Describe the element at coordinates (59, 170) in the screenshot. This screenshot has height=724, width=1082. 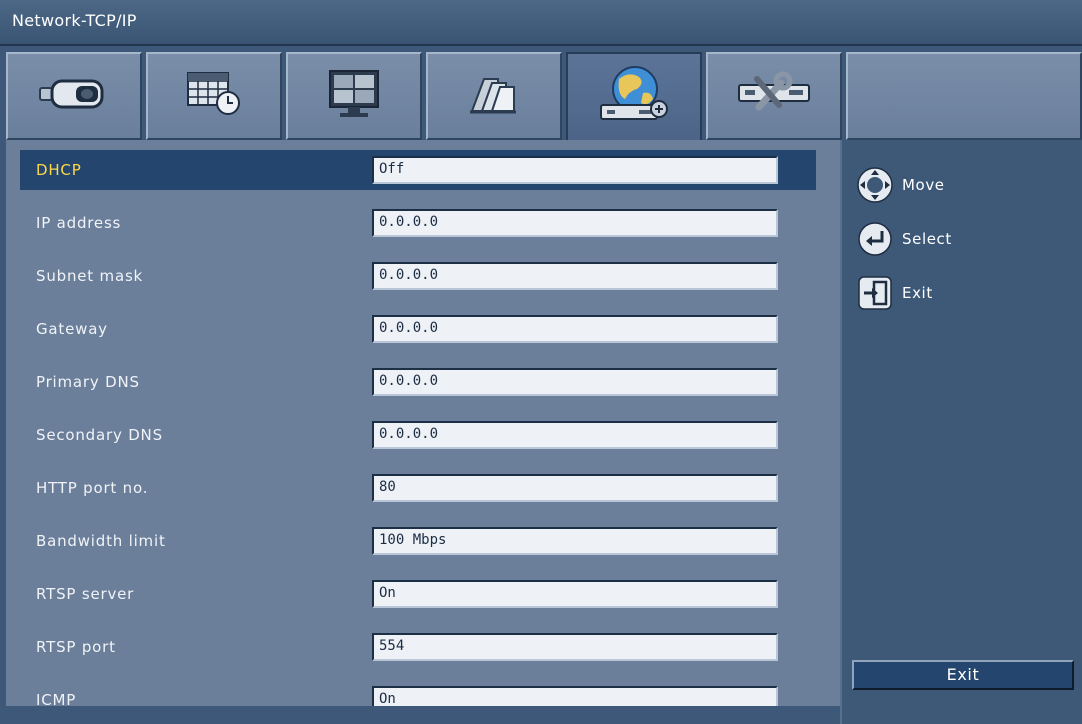
I see `setting-label: DHCP` at that location.